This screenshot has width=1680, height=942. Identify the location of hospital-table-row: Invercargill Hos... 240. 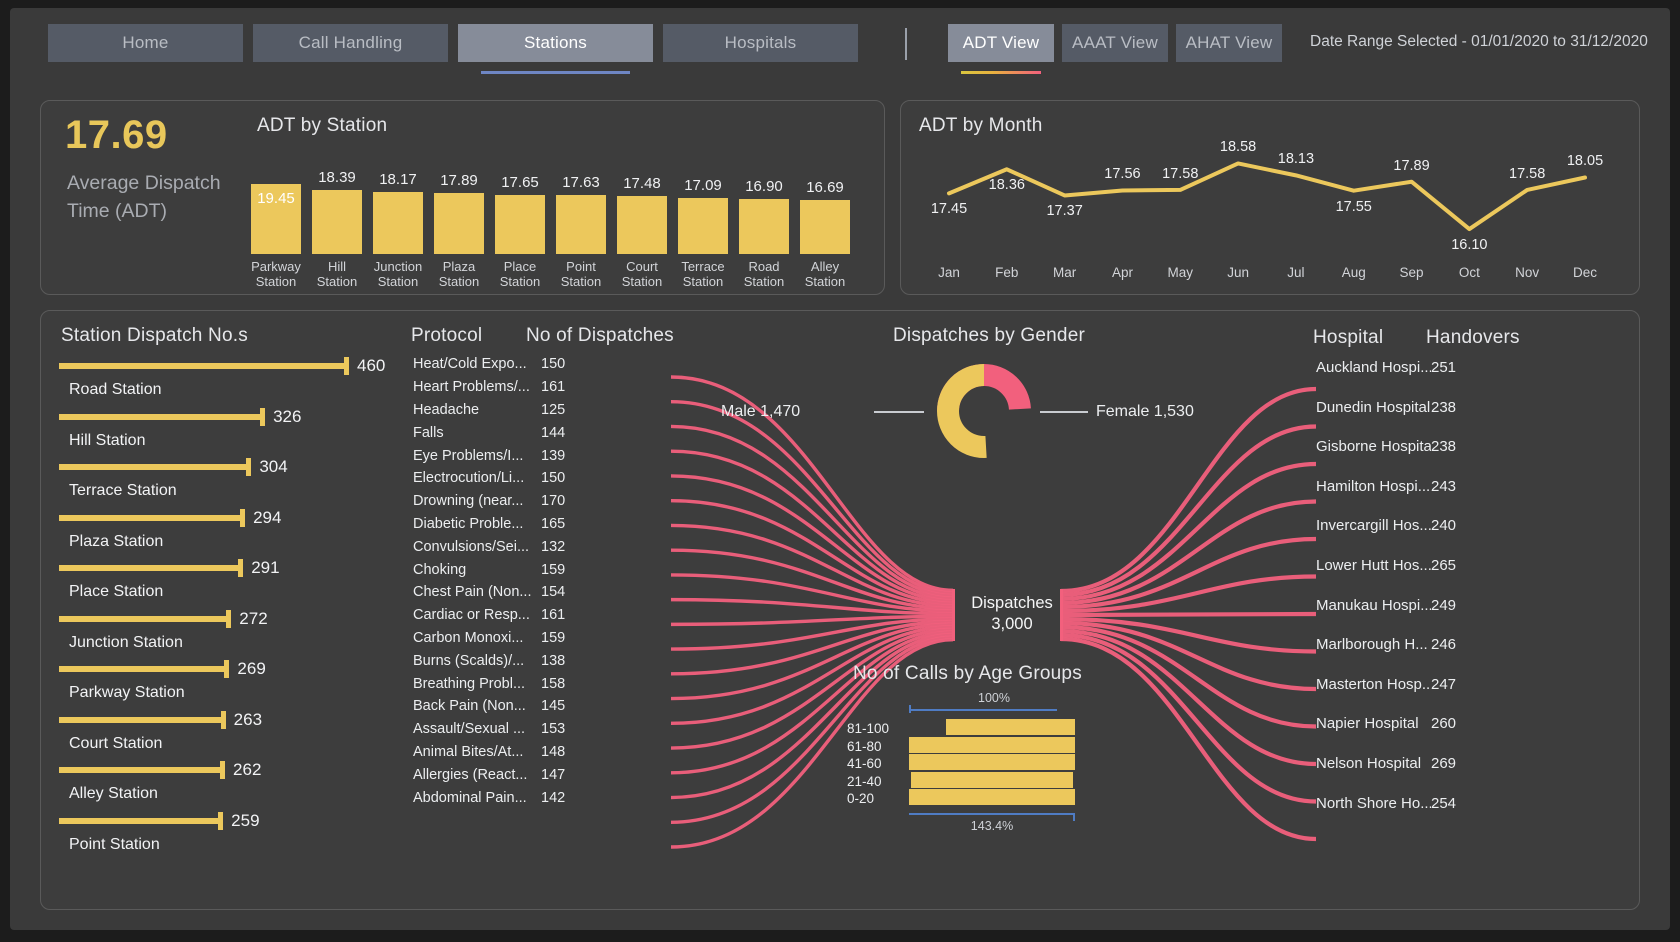
(1466, 537).